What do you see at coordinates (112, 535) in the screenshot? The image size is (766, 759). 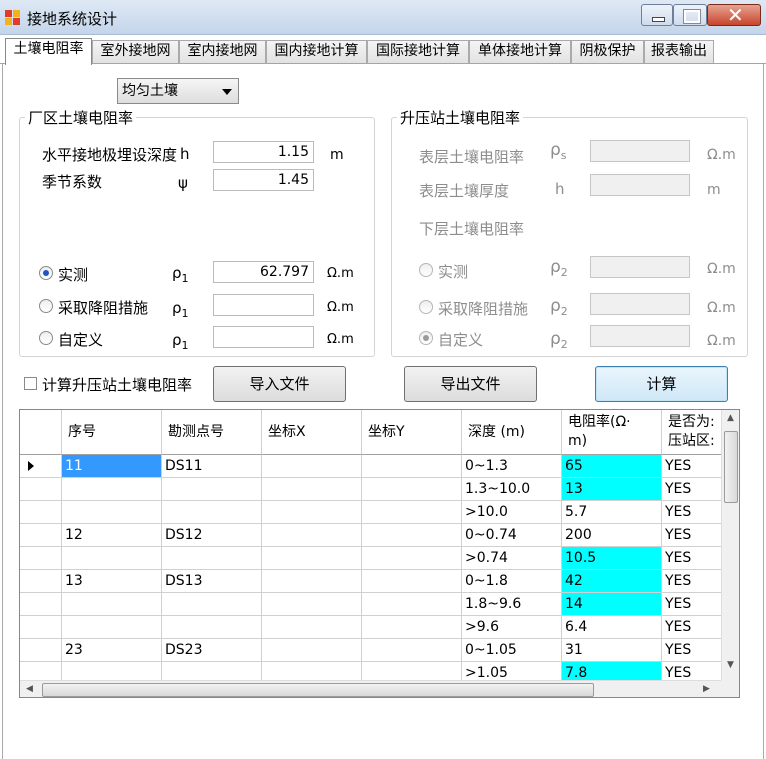 I see `grid-cell-no: 12` at bounding box center [112, 535].